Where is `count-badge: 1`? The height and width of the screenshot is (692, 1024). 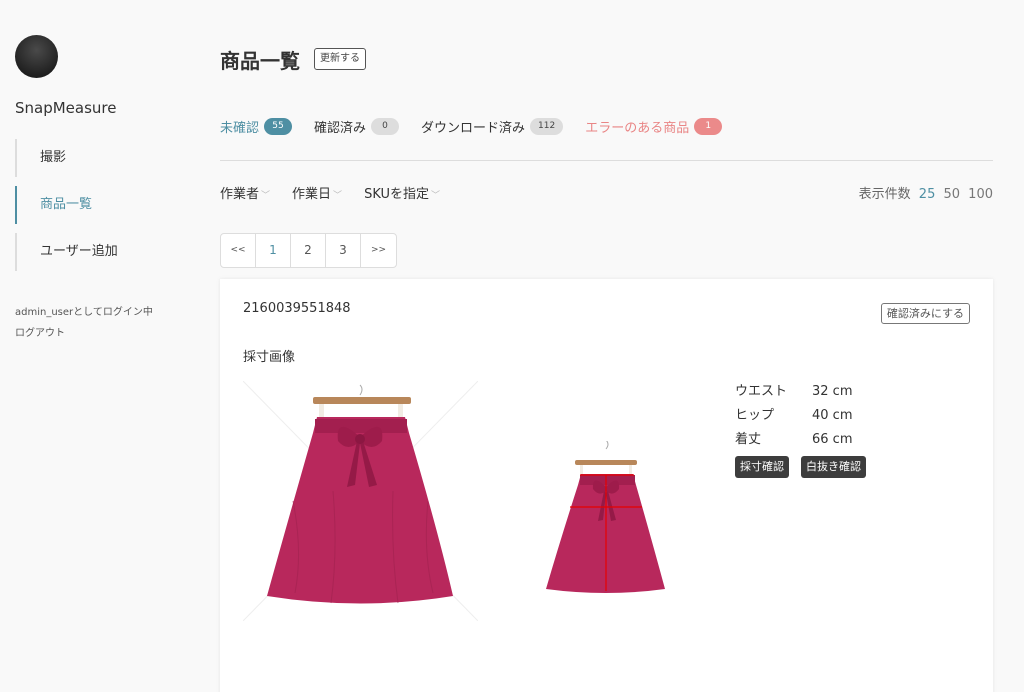
count-badge: 1 is located at coordinates (708, 126).